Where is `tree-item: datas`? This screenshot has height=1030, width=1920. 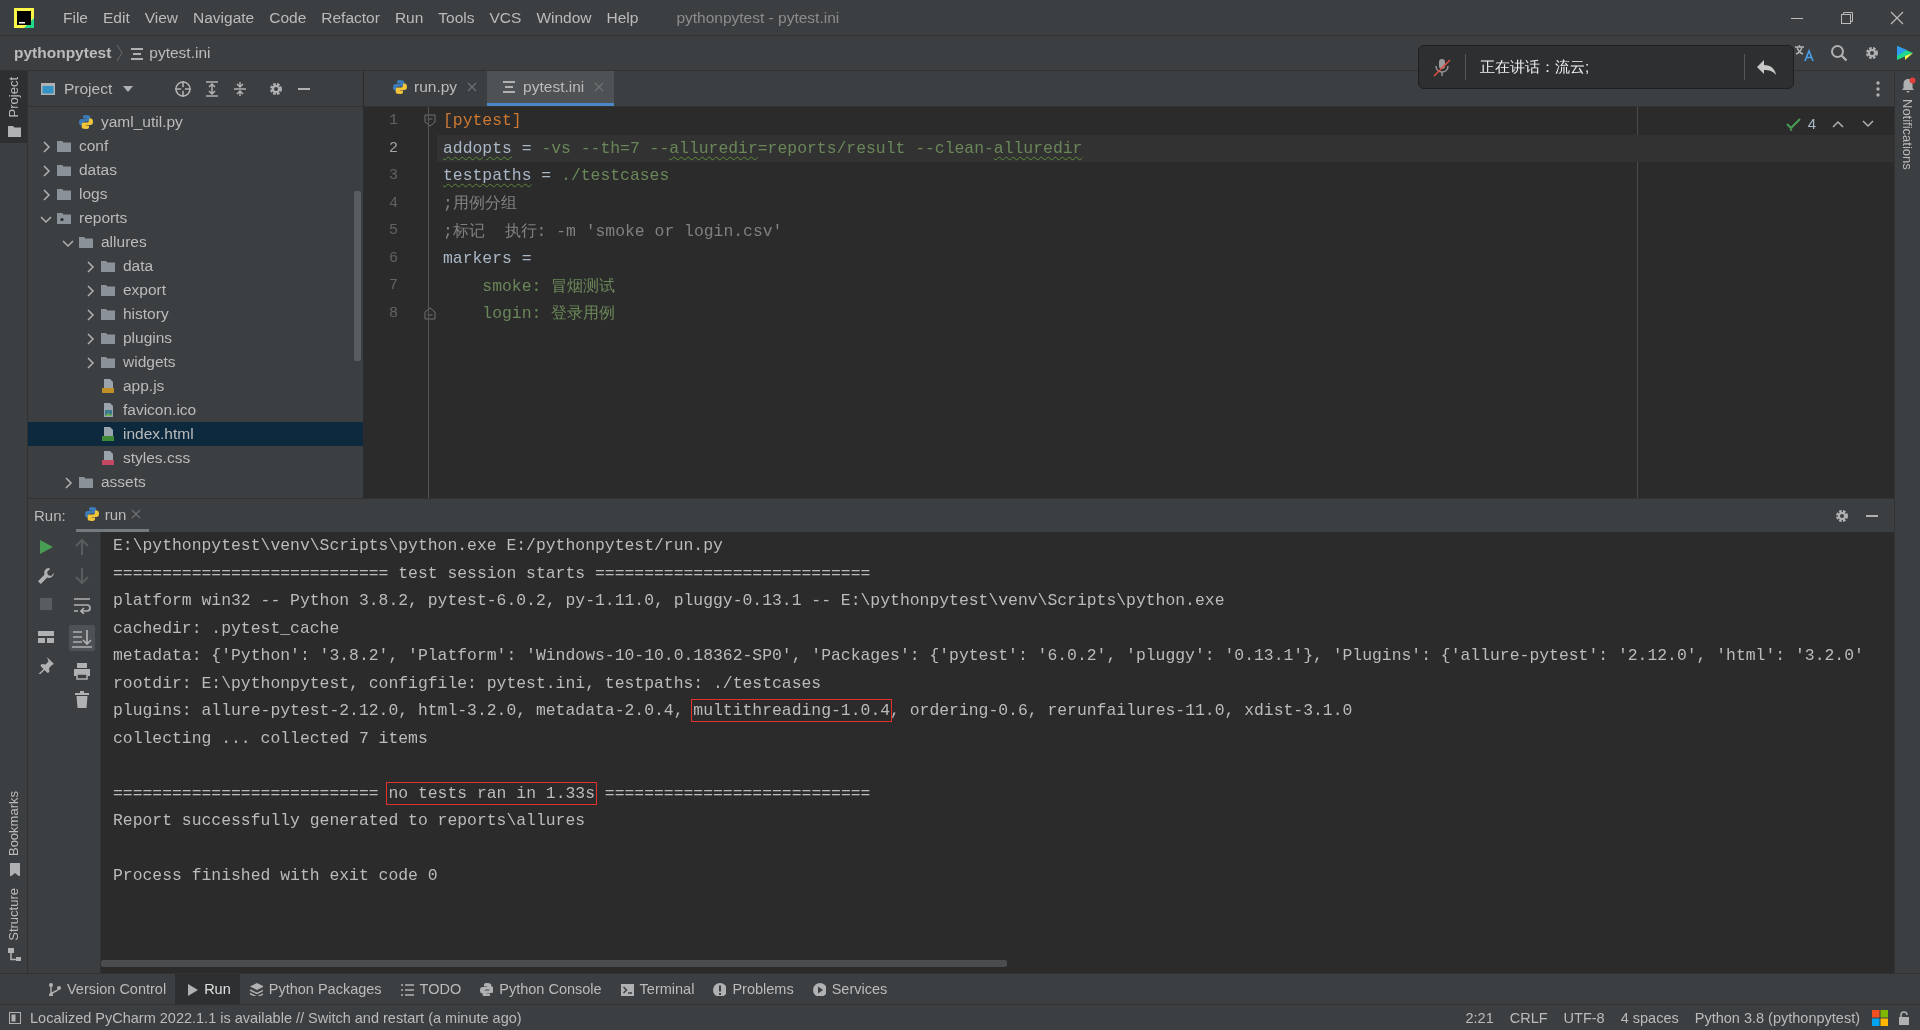
tree-item: datas is located at coordinates (195, 170).